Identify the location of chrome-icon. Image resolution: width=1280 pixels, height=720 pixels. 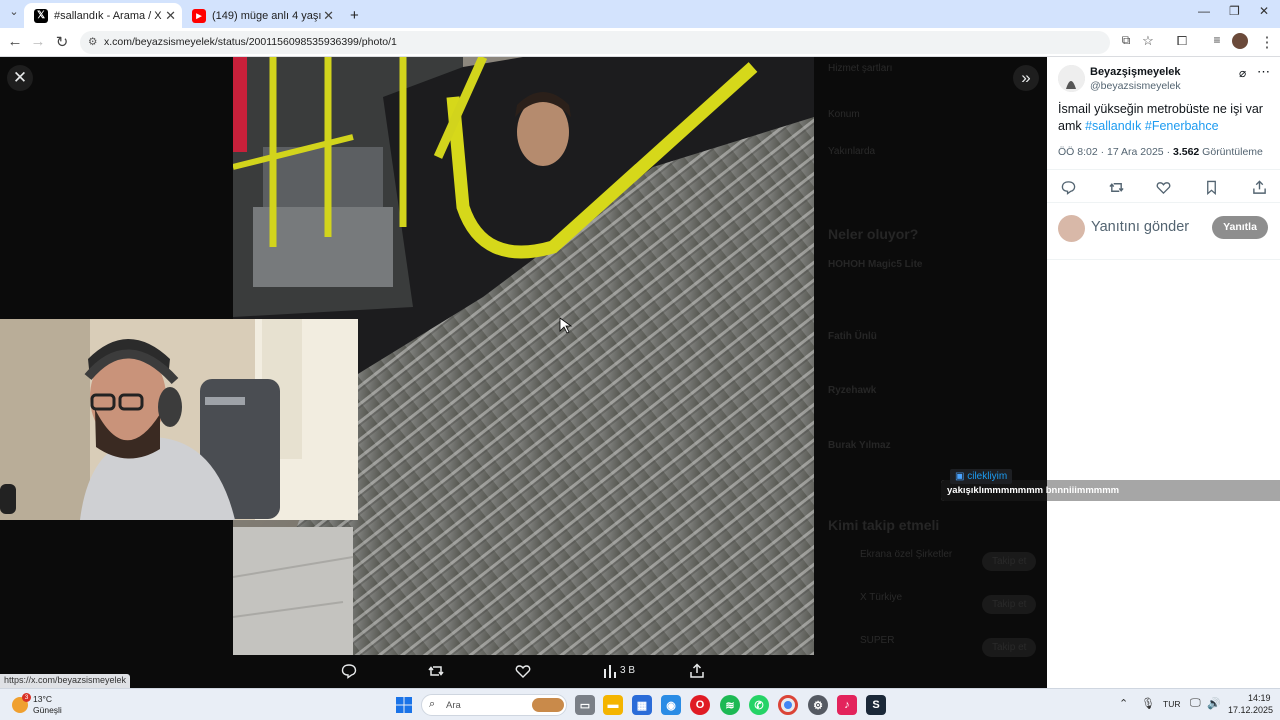
(788, 705).